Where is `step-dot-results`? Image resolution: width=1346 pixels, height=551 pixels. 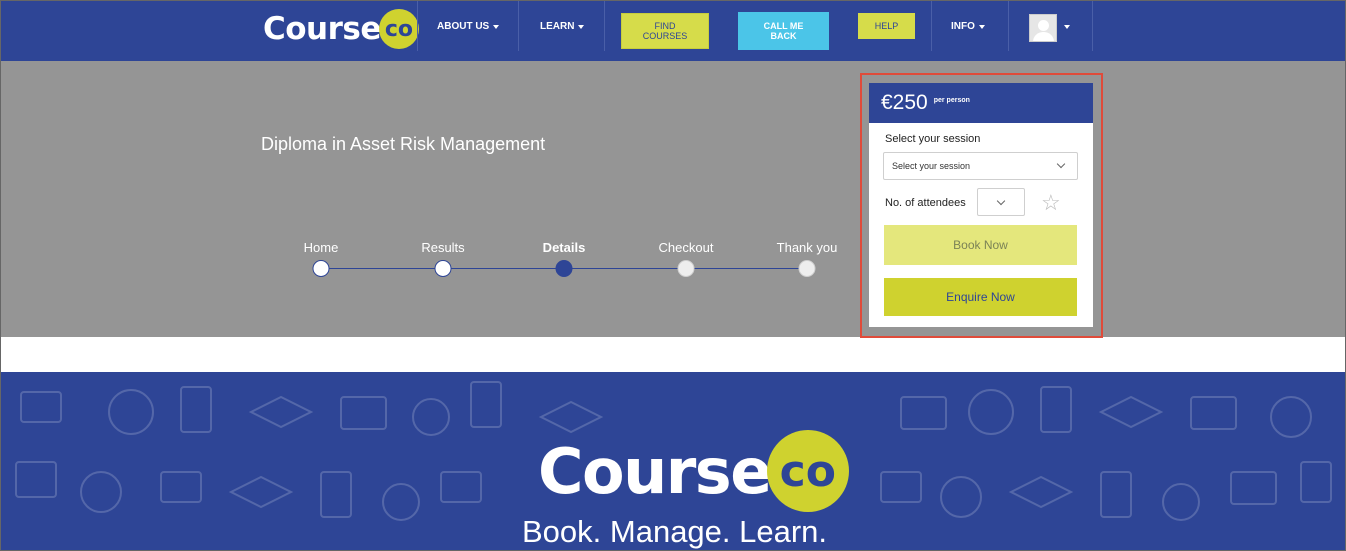
step-dot-results is located at coordinates (443, 268).